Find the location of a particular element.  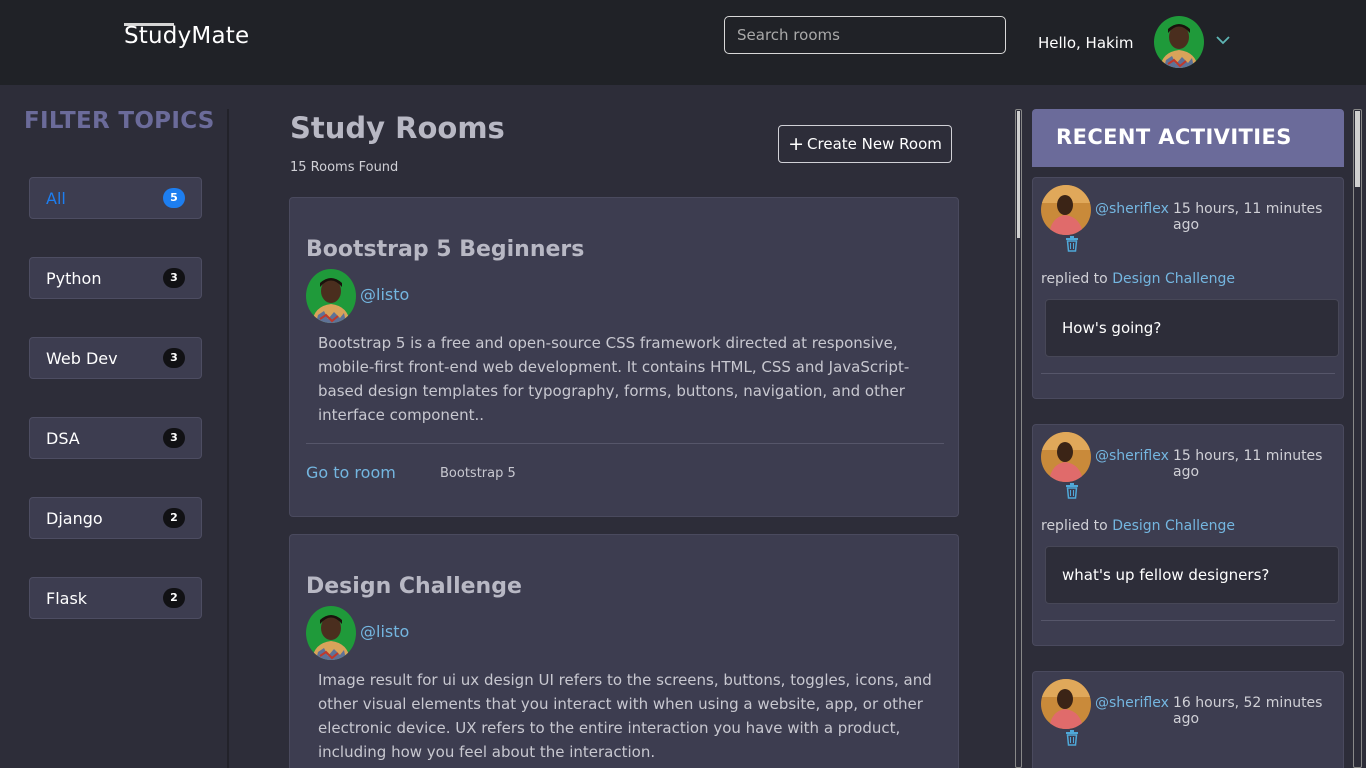

create-room-button: + Create New Room is located at coordinates (865, 144).